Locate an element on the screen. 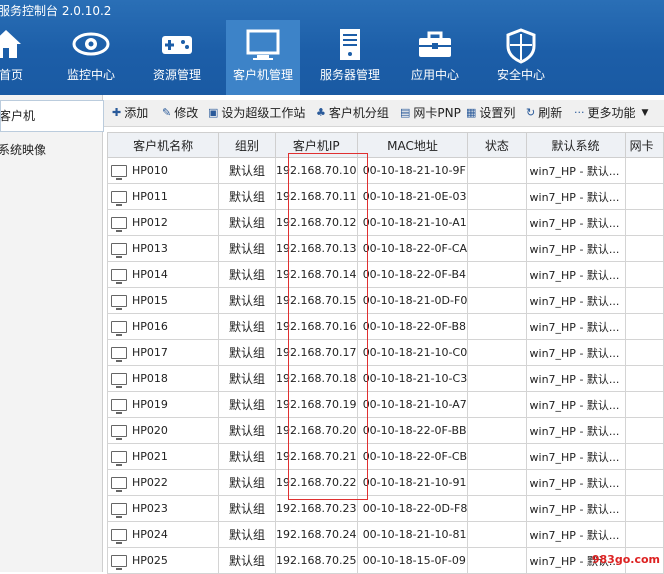 The width and height of the screenshot is (664, 574). nic-pnp-button: ▤ 网卡PNP is located at coordinates (430, 113).